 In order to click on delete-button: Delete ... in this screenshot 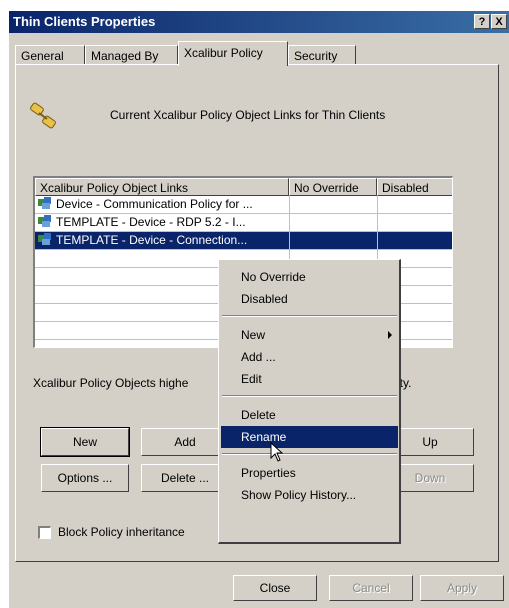, I will do `click(185, 478)`.